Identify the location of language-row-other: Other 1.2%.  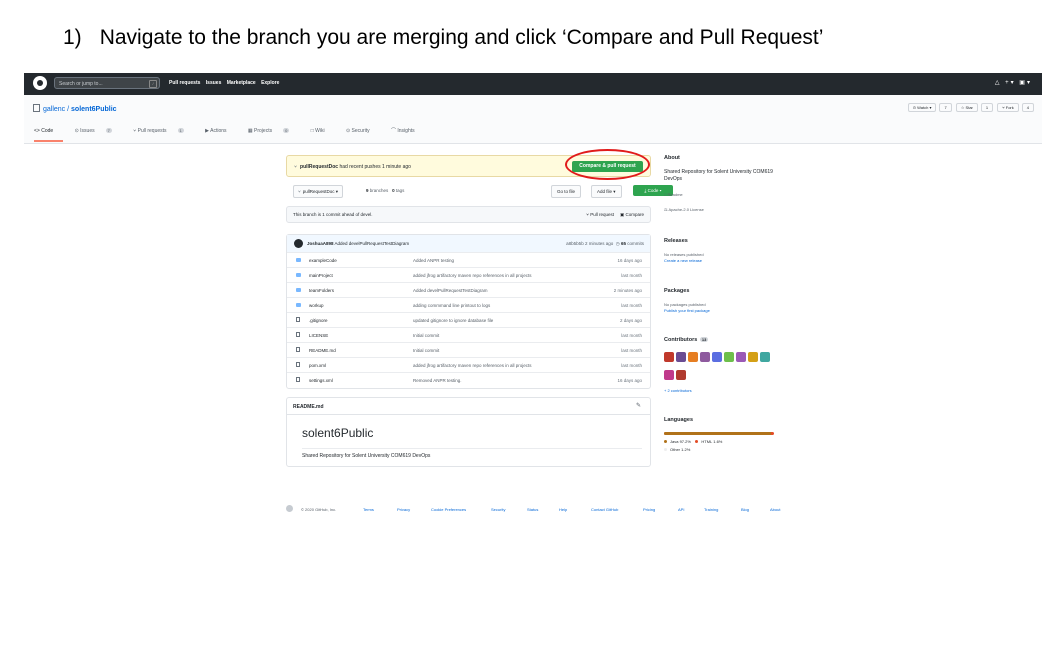
(693, 450).